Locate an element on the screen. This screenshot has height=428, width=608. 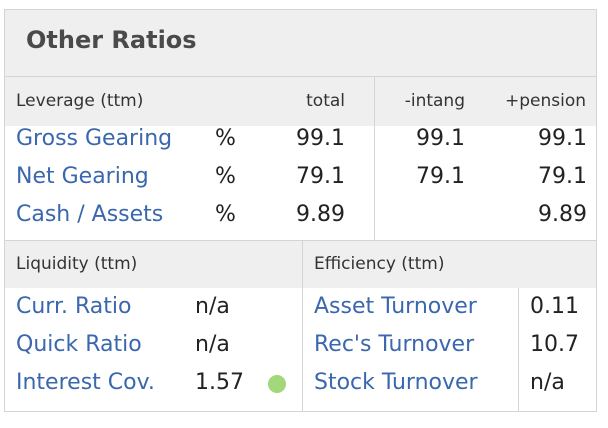
net-gearing-unit: % is located at coordinates (225, 176).